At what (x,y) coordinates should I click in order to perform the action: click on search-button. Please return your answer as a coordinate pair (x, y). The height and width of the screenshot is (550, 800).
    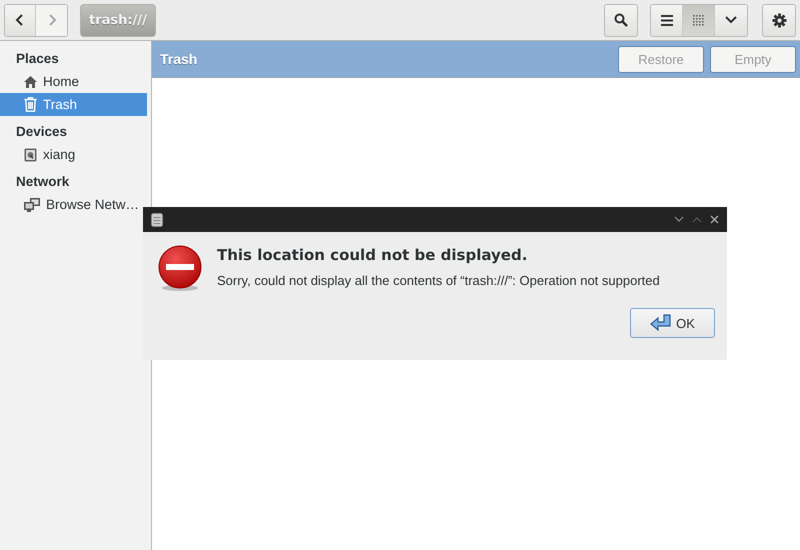
    Looking at the image, I should click on (621, 20).